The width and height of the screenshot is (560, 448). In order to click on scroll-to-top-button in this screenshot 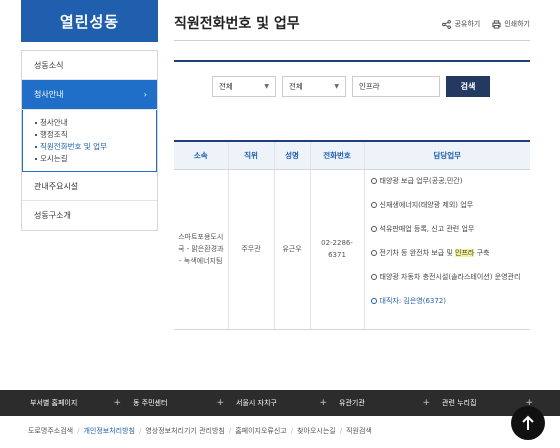, I will do `click(528, 423)`.